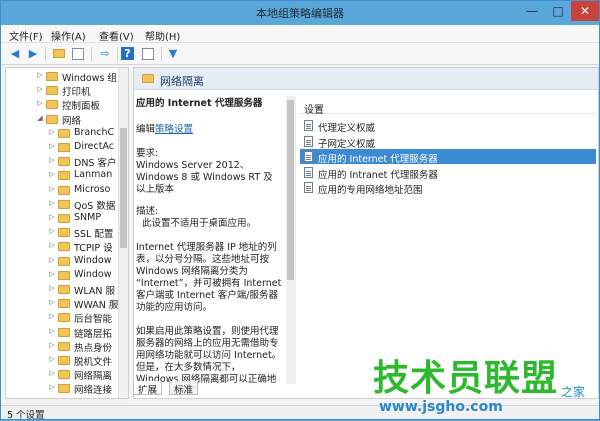  What do you see at coordinates (300, 34) in the screenshot?
I see `menu-bar: 文件(F) 操作(A) 查看(V) 帮助(H)` at bounding box center [300, 34].